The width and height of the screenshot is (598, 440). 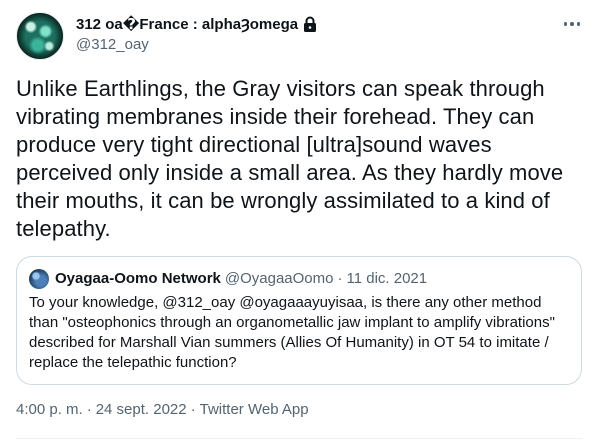 I want to click on quoted-author-avatar, so click(x=39, y=279).